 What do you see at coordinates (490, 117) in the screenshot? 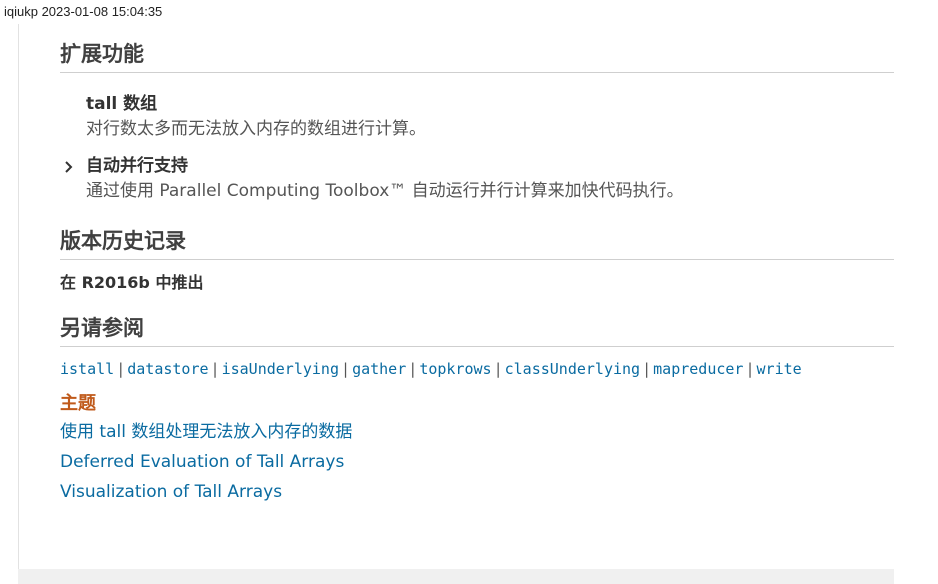
I see `capability-tall-arrays: tall 数组 对行数太多而无法放入内存的数组进行计算。` at bounding box center [490, 117].